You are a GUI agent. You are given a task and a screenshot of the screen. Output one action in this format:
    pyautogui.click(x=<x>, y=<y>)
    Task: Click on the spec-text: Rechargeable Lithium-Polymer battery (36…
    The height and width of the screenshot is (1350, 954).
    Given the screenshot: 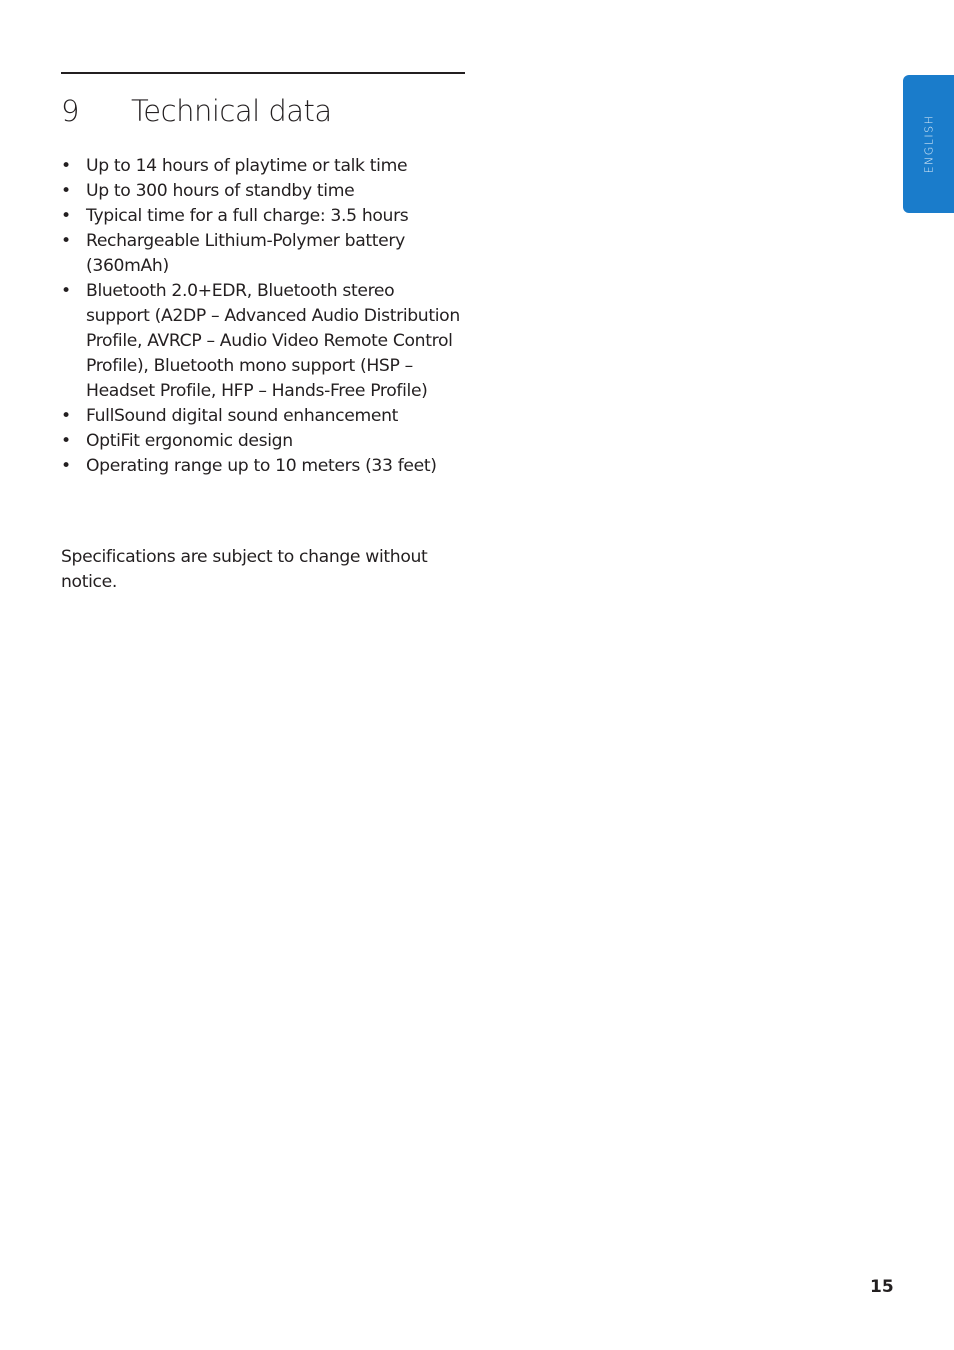 What is the action you would take?
    pyautogui.click(x=245, y=253)
    